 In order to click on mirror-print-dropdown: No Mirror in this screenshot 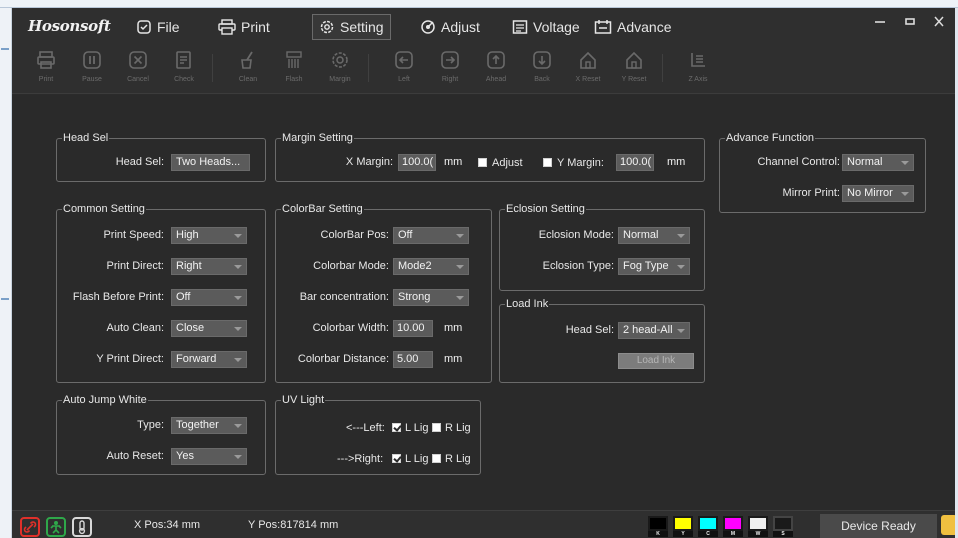, I will do `click(878, 193)`.